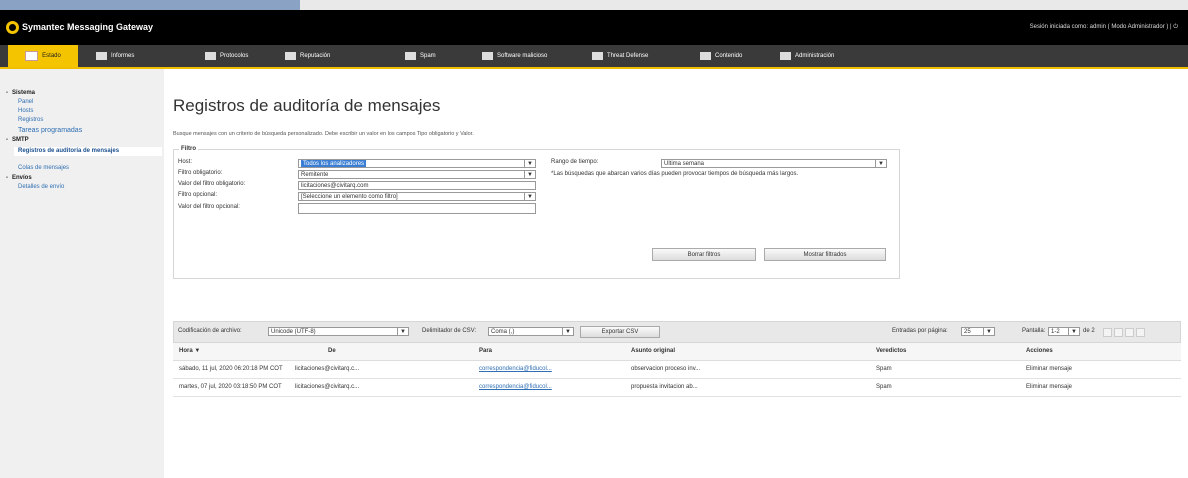 This screenshot has width=1188, height=478. Describe the element at coordinates (25, 102) in the screenshot. I see `sidebar-item-panel: Panel` at that location.